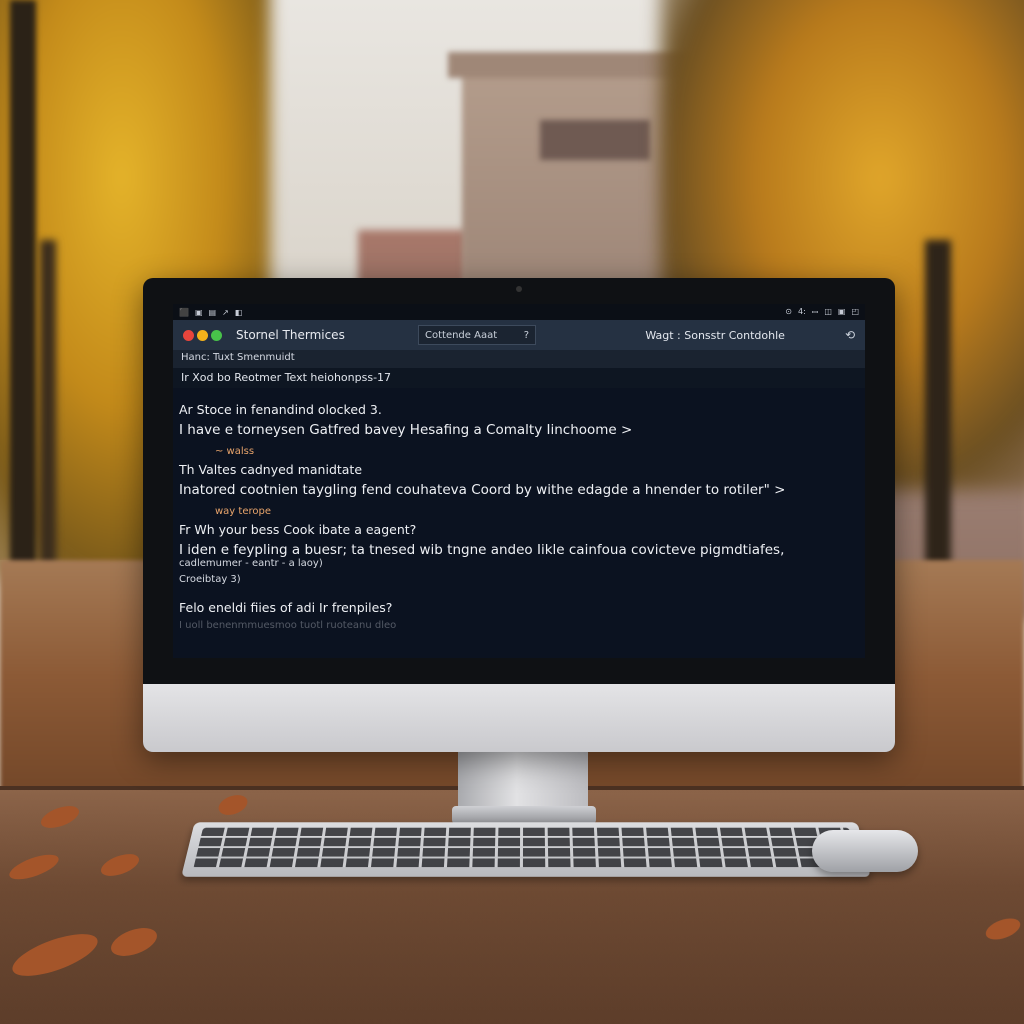 This screenshot has width=1024, height=1024. I want to click on document-line-meta: ~ walss, so click(234, 451).